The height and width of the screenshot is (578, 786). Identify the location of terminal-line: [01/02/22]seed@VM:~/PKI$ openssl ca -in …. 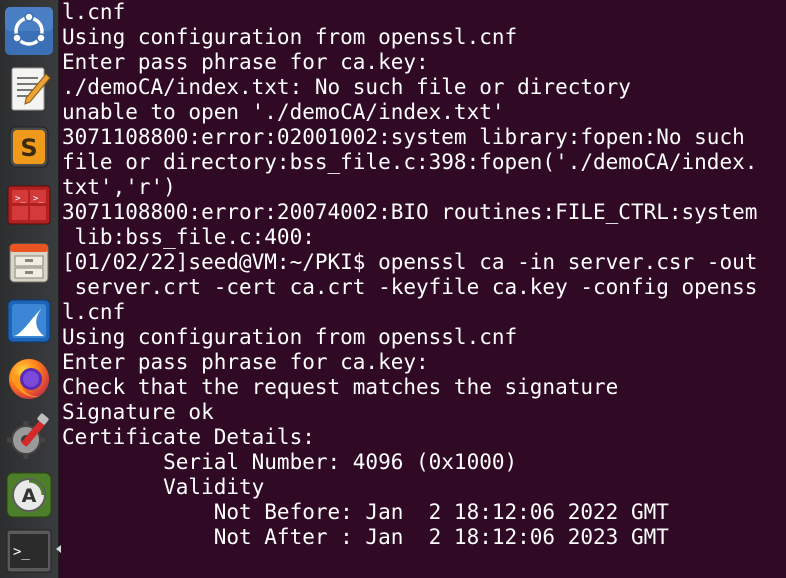
(410, 262).